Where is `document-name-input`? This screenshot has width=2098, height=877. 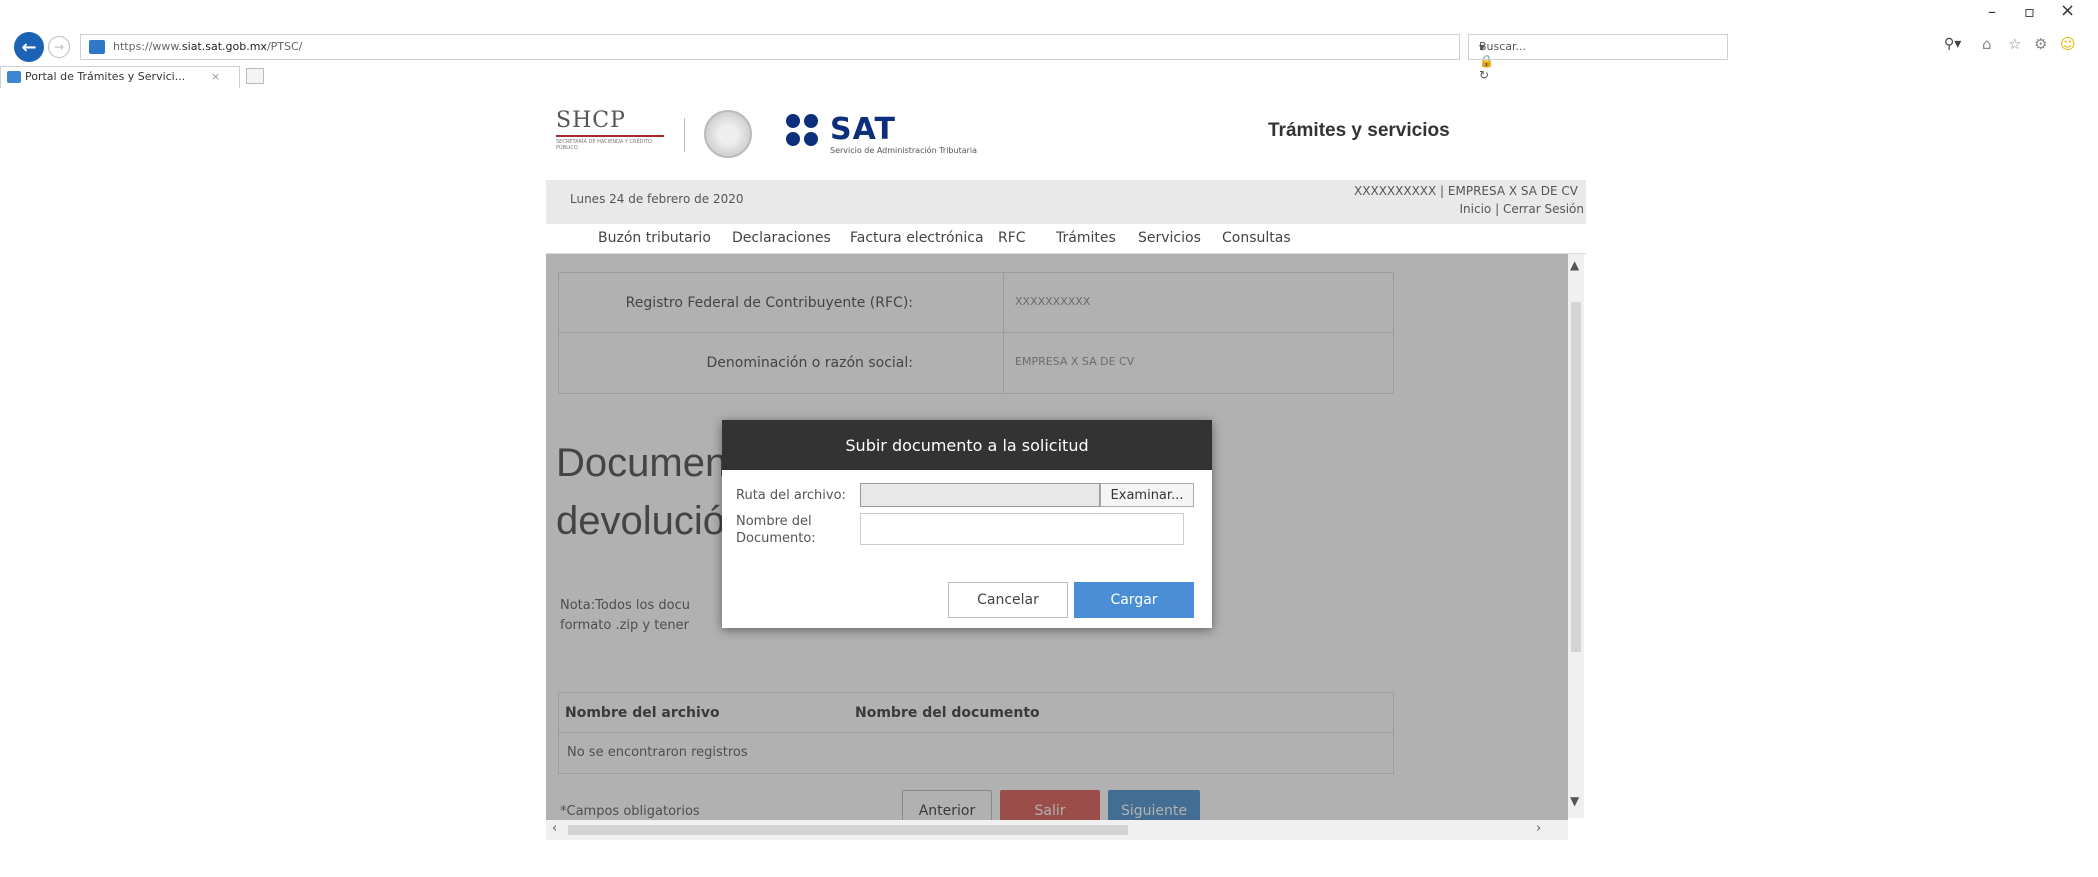 document-name-input is located at coordinates (1022, 529).